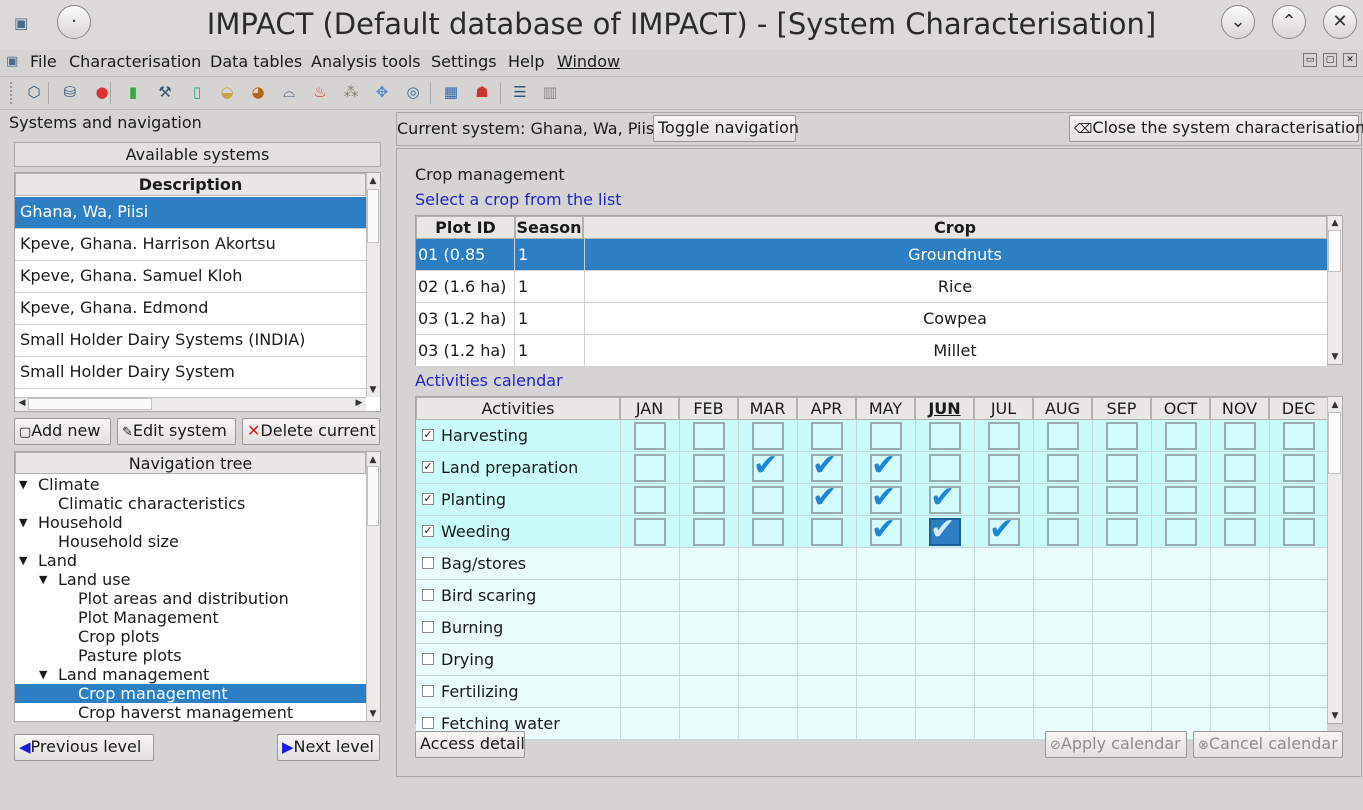 The width and height of the screenshot is (1363, 810). What do you see at coordinates (190, 213) in the screenshot?
I see `system-row: Ghana, Wa, Piisi` at bounding box center [190, 213].